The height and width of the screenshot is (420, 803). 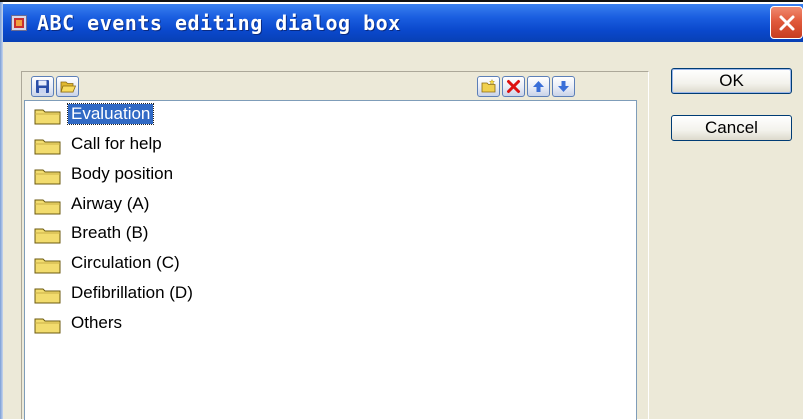 What do you see at coordinates (731, 81) in the screenshot?
I see `ok-button: OK` at bounding box center [731, 81].